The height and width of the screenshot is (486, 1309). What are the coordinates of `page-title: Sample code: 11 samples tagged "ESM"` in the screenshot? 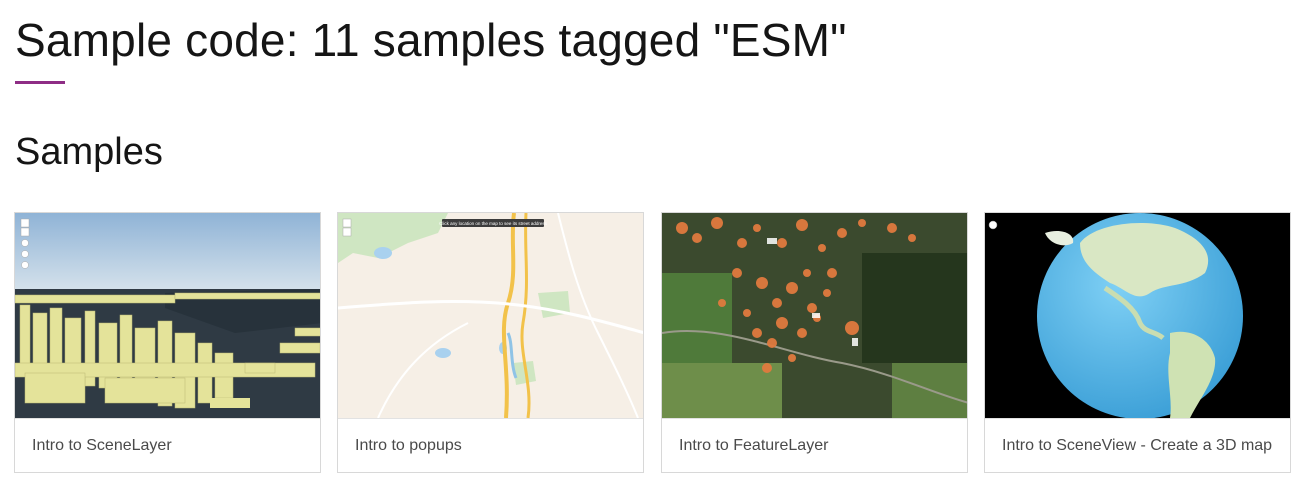 It's located at (431, 40).